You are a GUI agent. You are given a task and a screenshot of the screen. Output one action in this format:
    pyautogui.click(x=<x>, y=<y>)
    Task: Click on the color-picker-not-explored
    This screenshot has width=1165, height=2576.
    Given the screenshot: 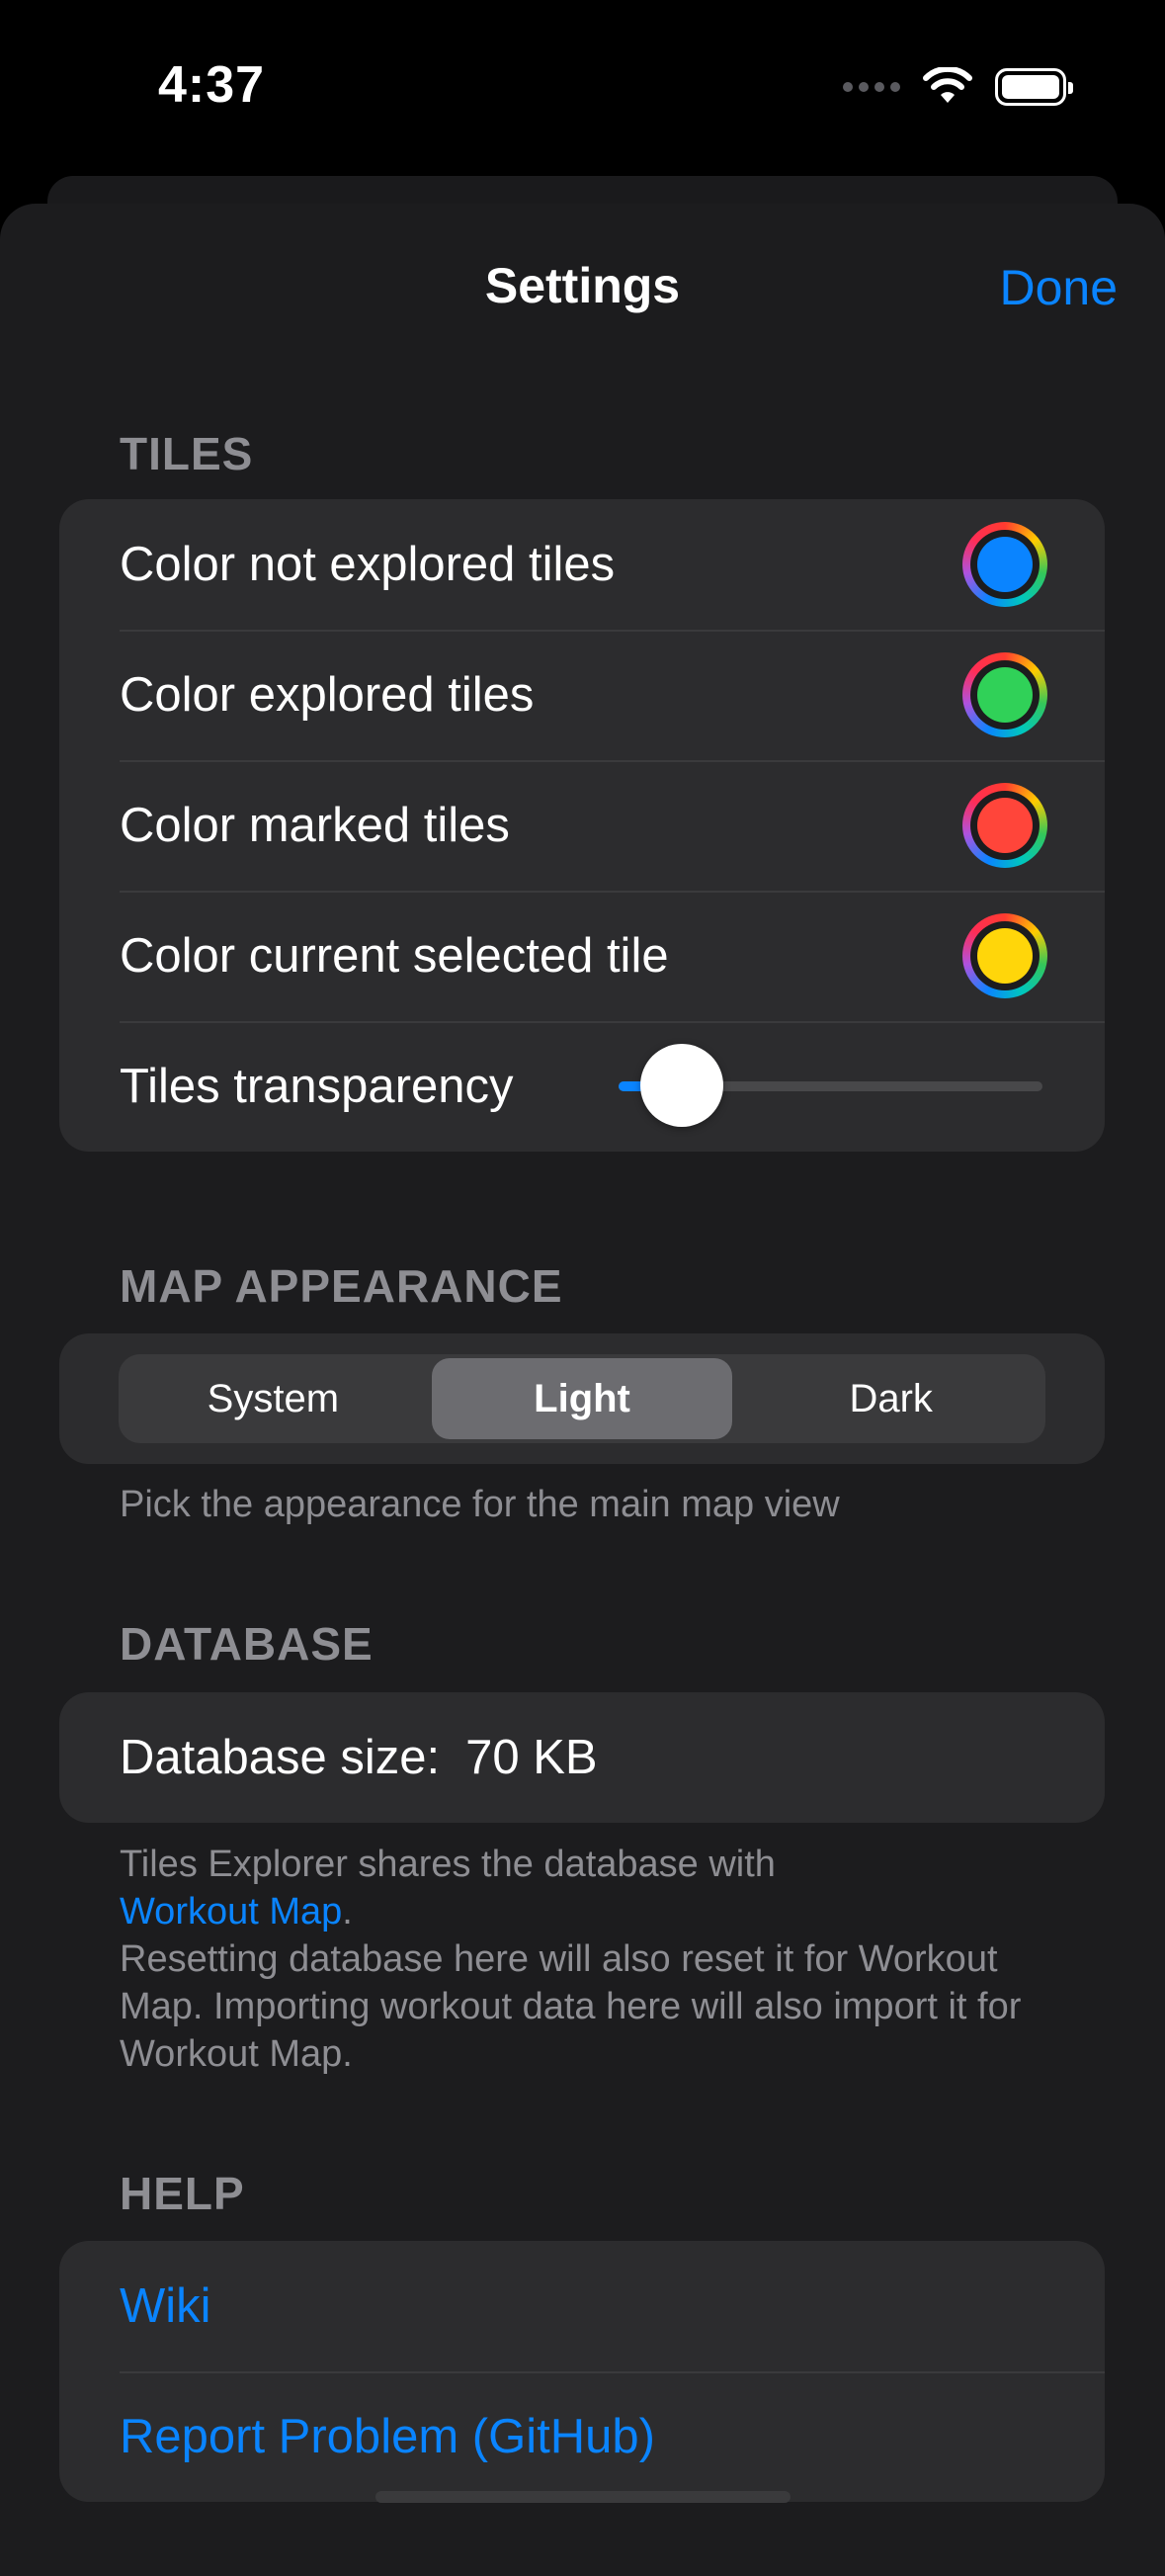 What is the action you would take?
    pyautogui.click(x=1004, y=564)
    